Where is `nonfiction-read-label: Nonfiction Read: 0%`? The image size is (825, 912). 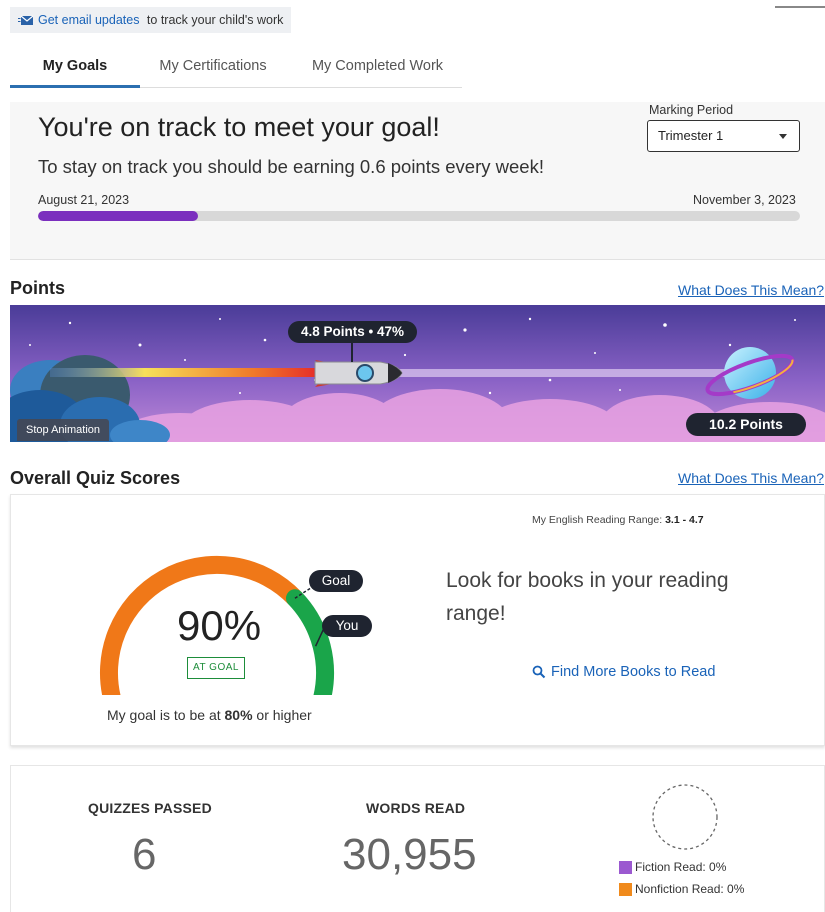 nonfiction-read-label: Nonfiction Read: 0% is located at coordinates (690, 889).